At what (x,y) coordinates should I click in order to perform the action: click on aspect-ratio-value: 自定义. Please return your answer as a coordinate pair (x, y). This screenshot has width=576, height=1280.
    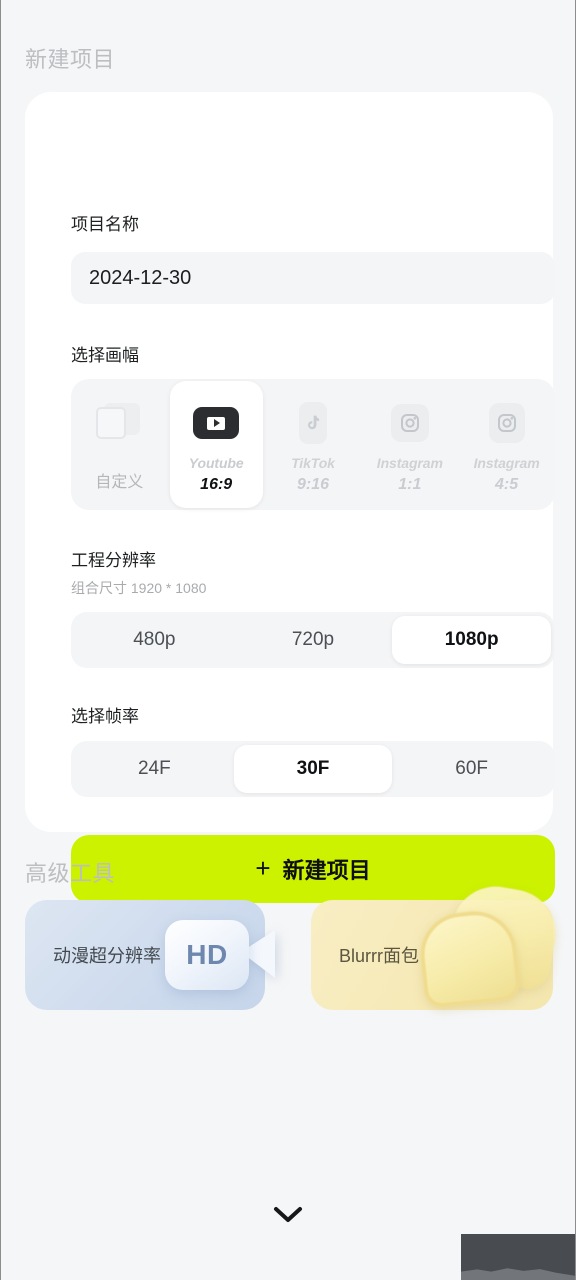
    Looking at the image, I should click on (119, 482).